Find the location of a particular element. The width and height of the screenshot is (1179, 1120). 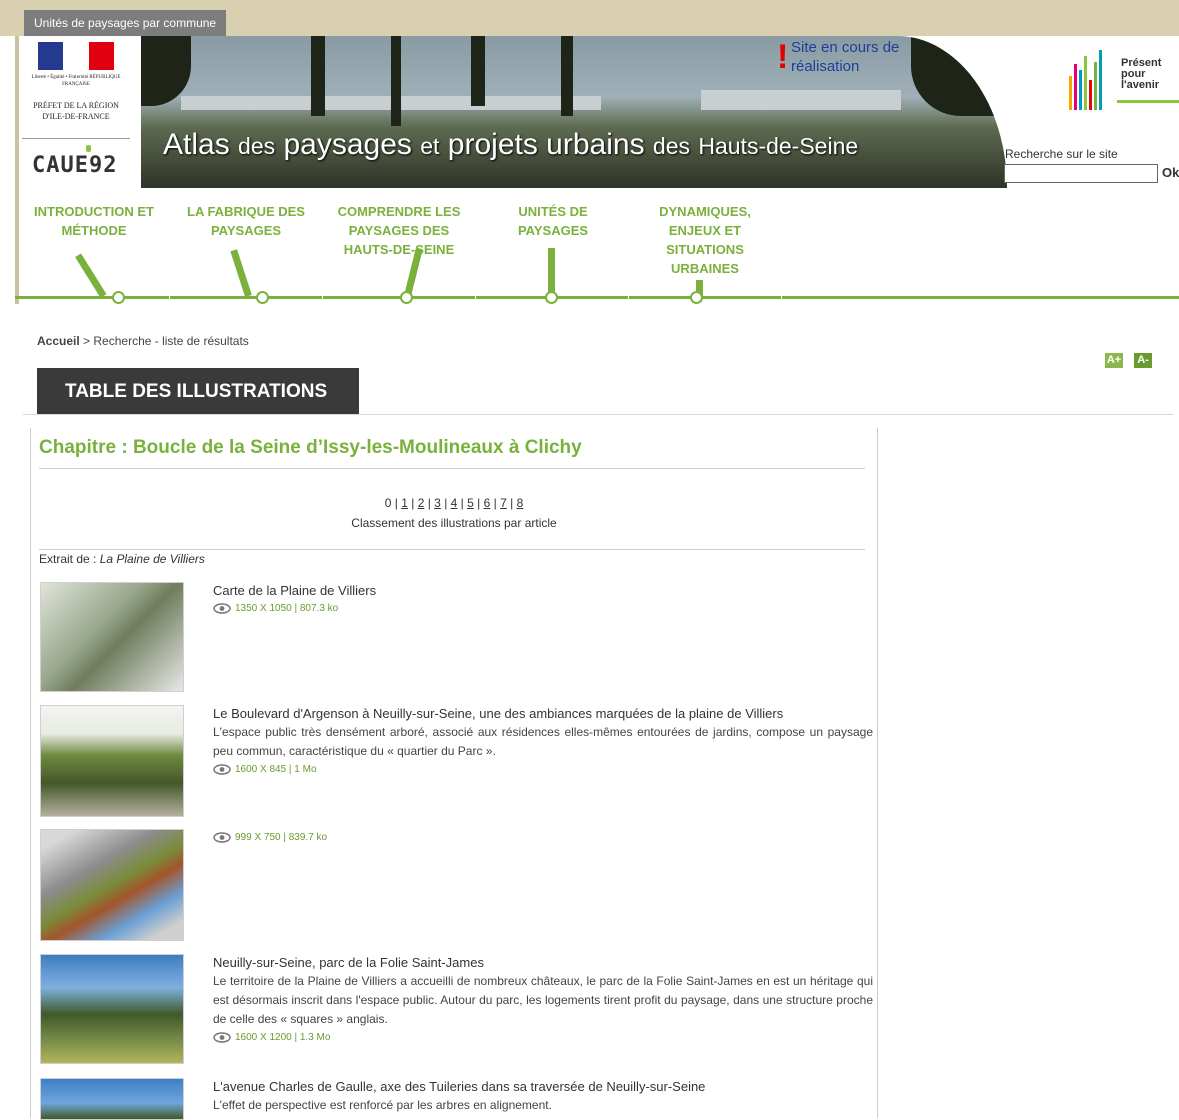

item-meta: 1350 X 1050 | 807.3 ko is located at coordinates (543, 609).